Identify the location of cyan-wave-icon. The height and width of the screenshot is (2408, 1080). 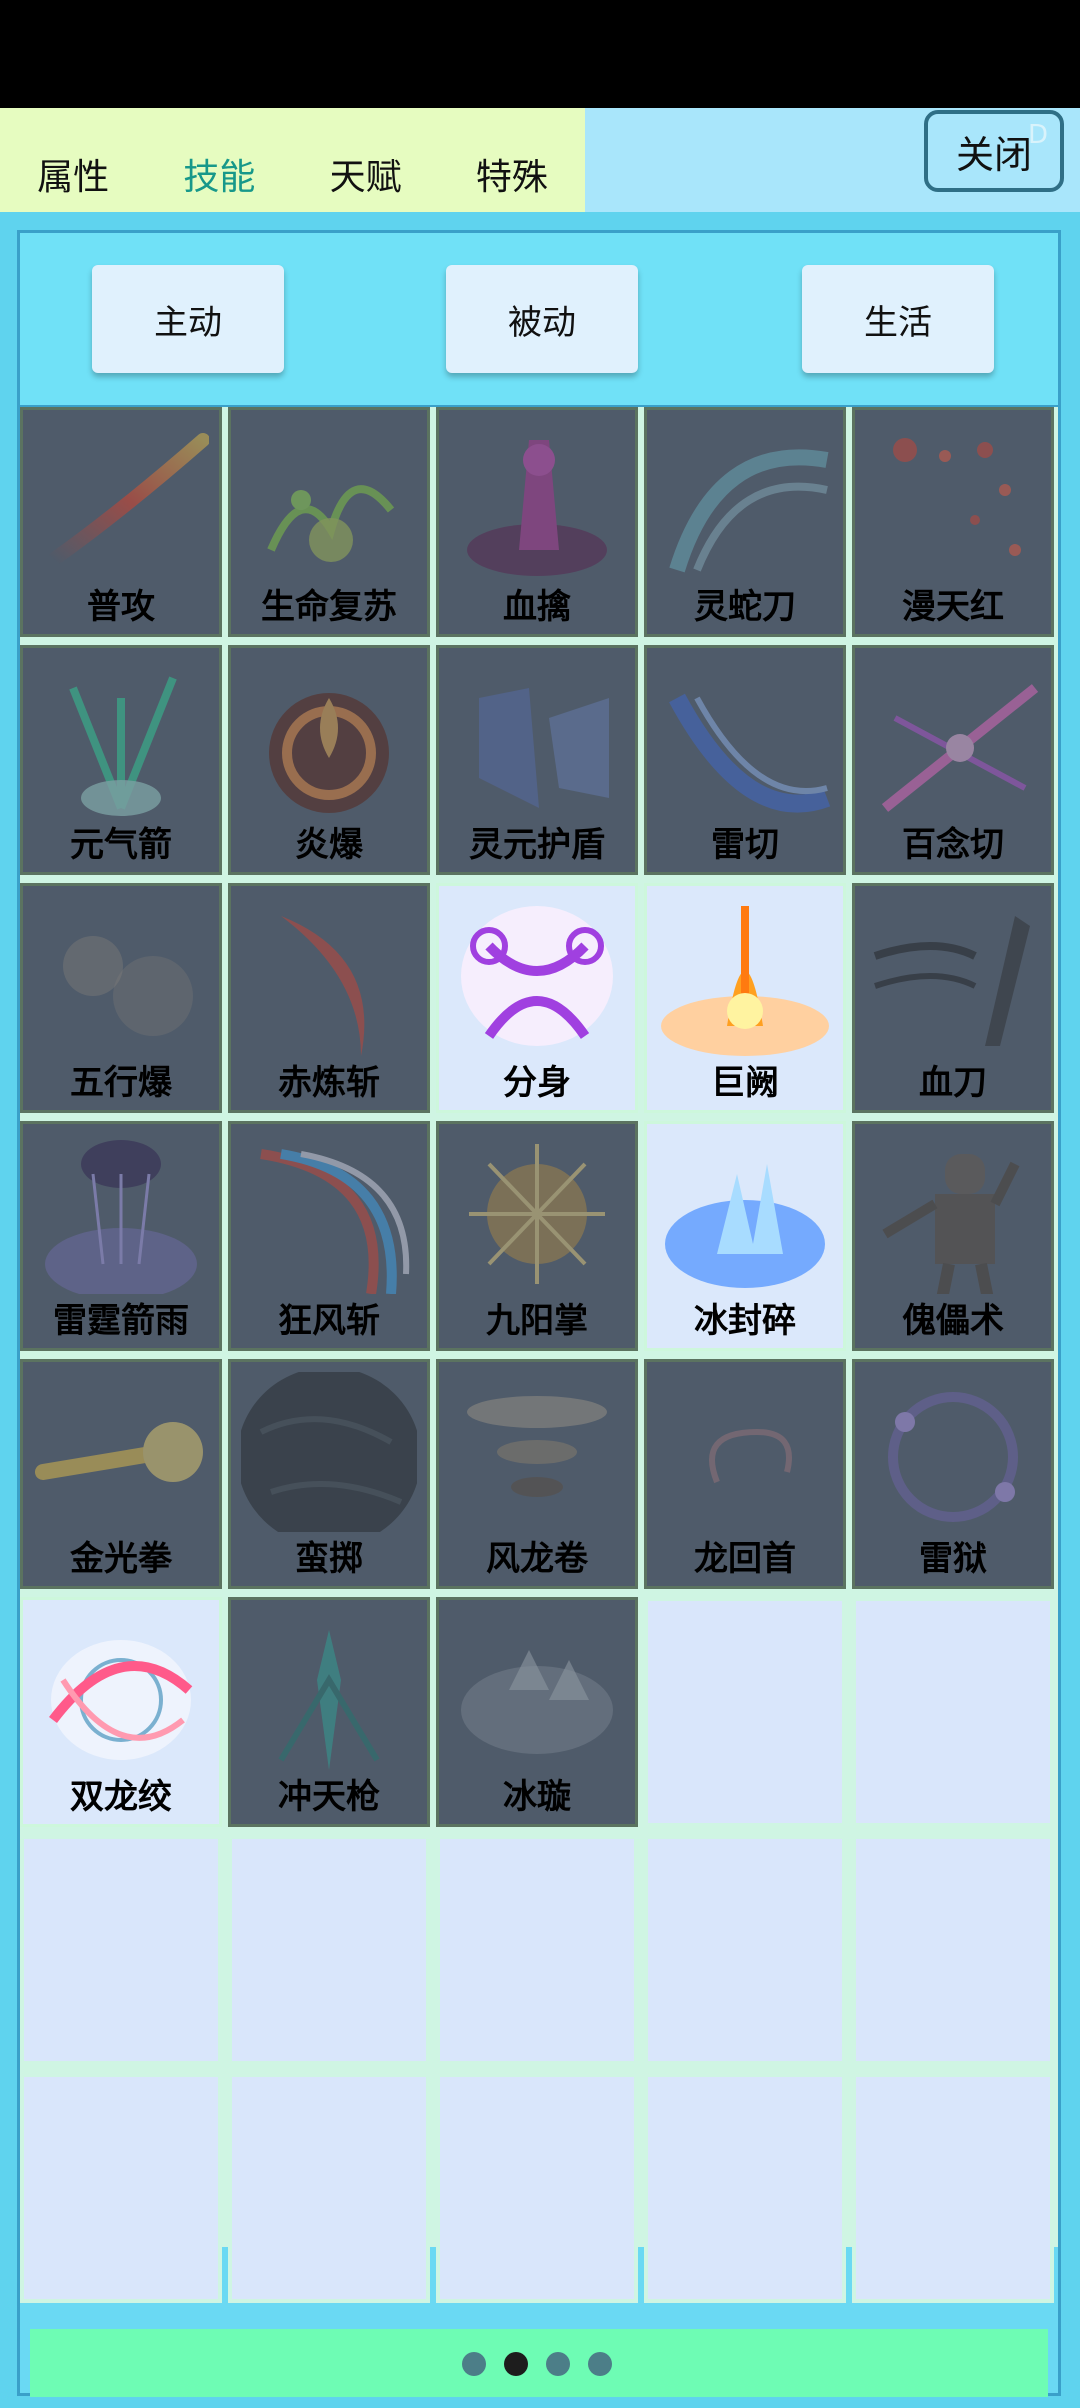
(749, 511).